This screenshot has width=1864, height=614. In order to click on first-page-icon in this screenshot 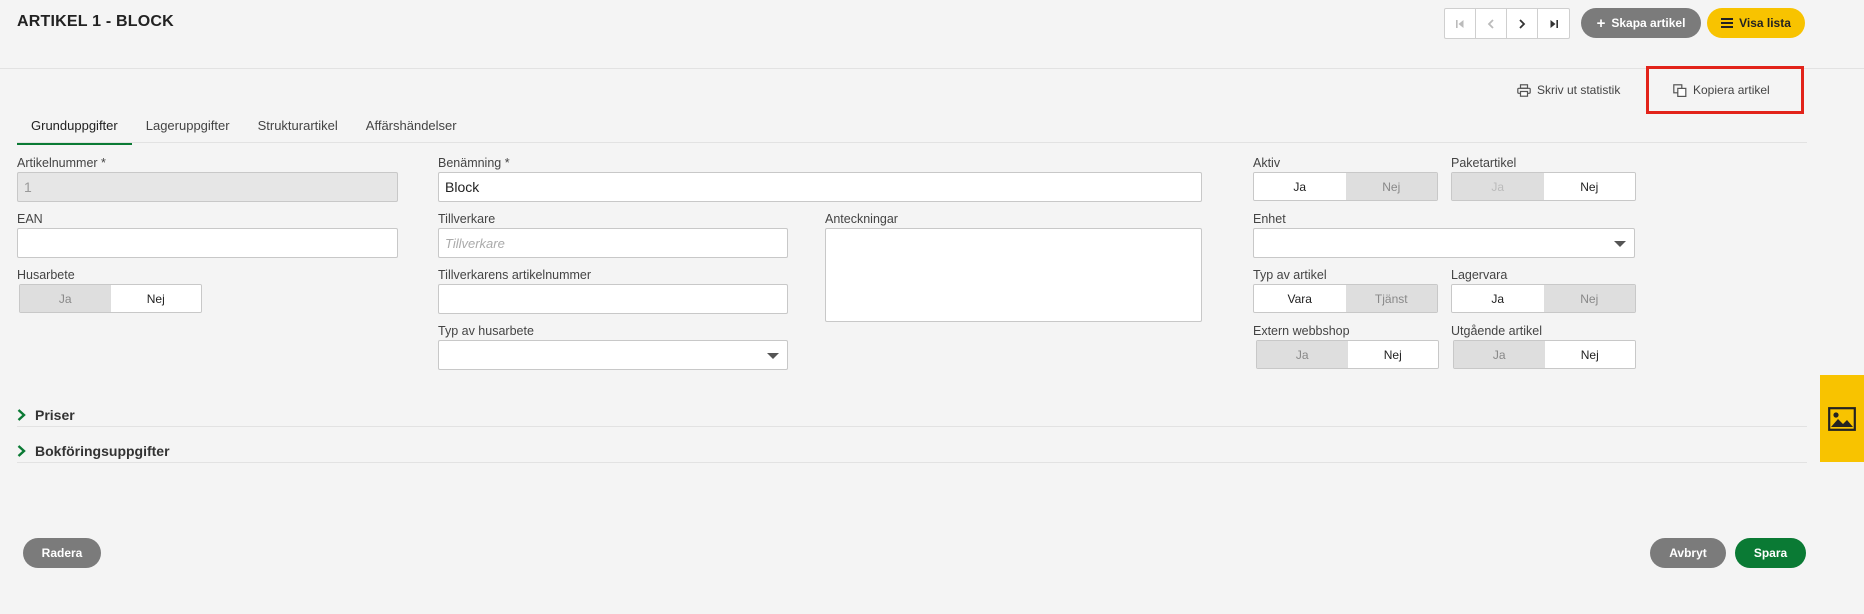, I will do `click(1460, 23)`.